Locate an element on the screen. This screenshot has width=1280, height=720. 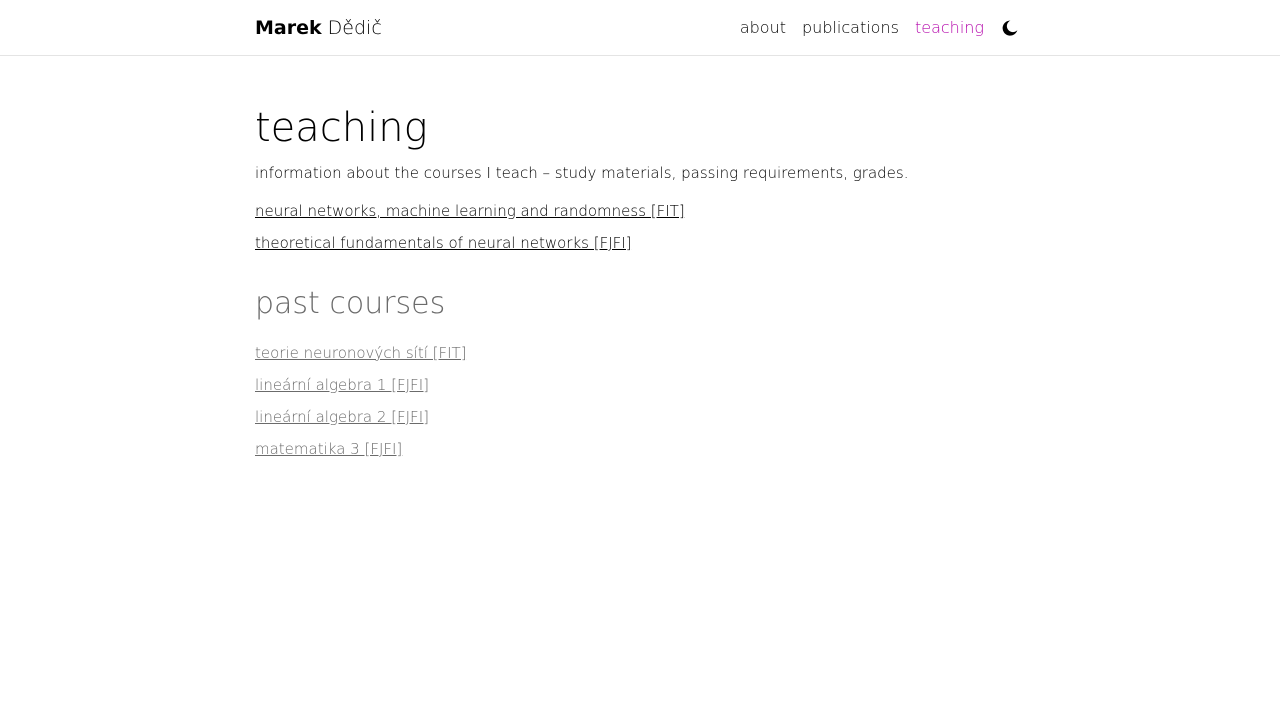
theme-toggle-button is located at coordinates (1010, 28).